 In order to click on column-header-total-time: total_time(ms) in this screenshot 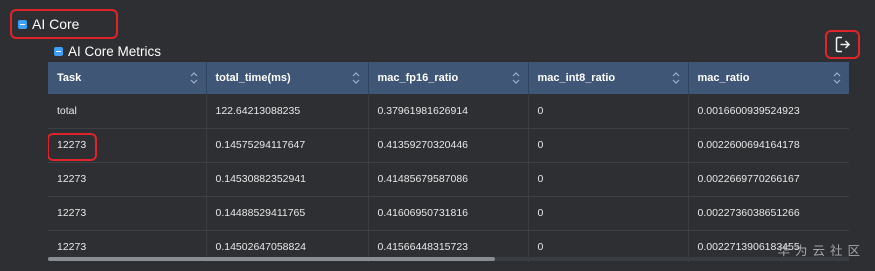, I will do `click(287, 78)`.